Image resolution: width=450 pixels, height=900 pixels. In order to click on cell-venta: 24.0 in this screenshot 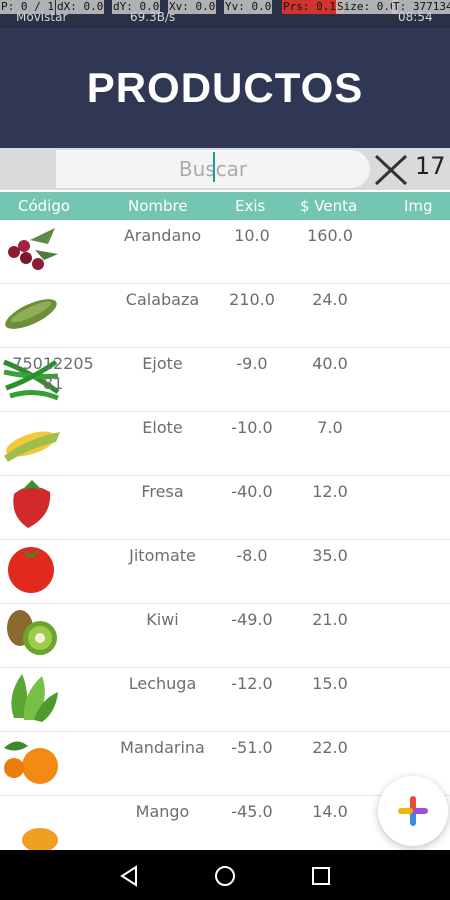, I will do `click(330, 299)`.